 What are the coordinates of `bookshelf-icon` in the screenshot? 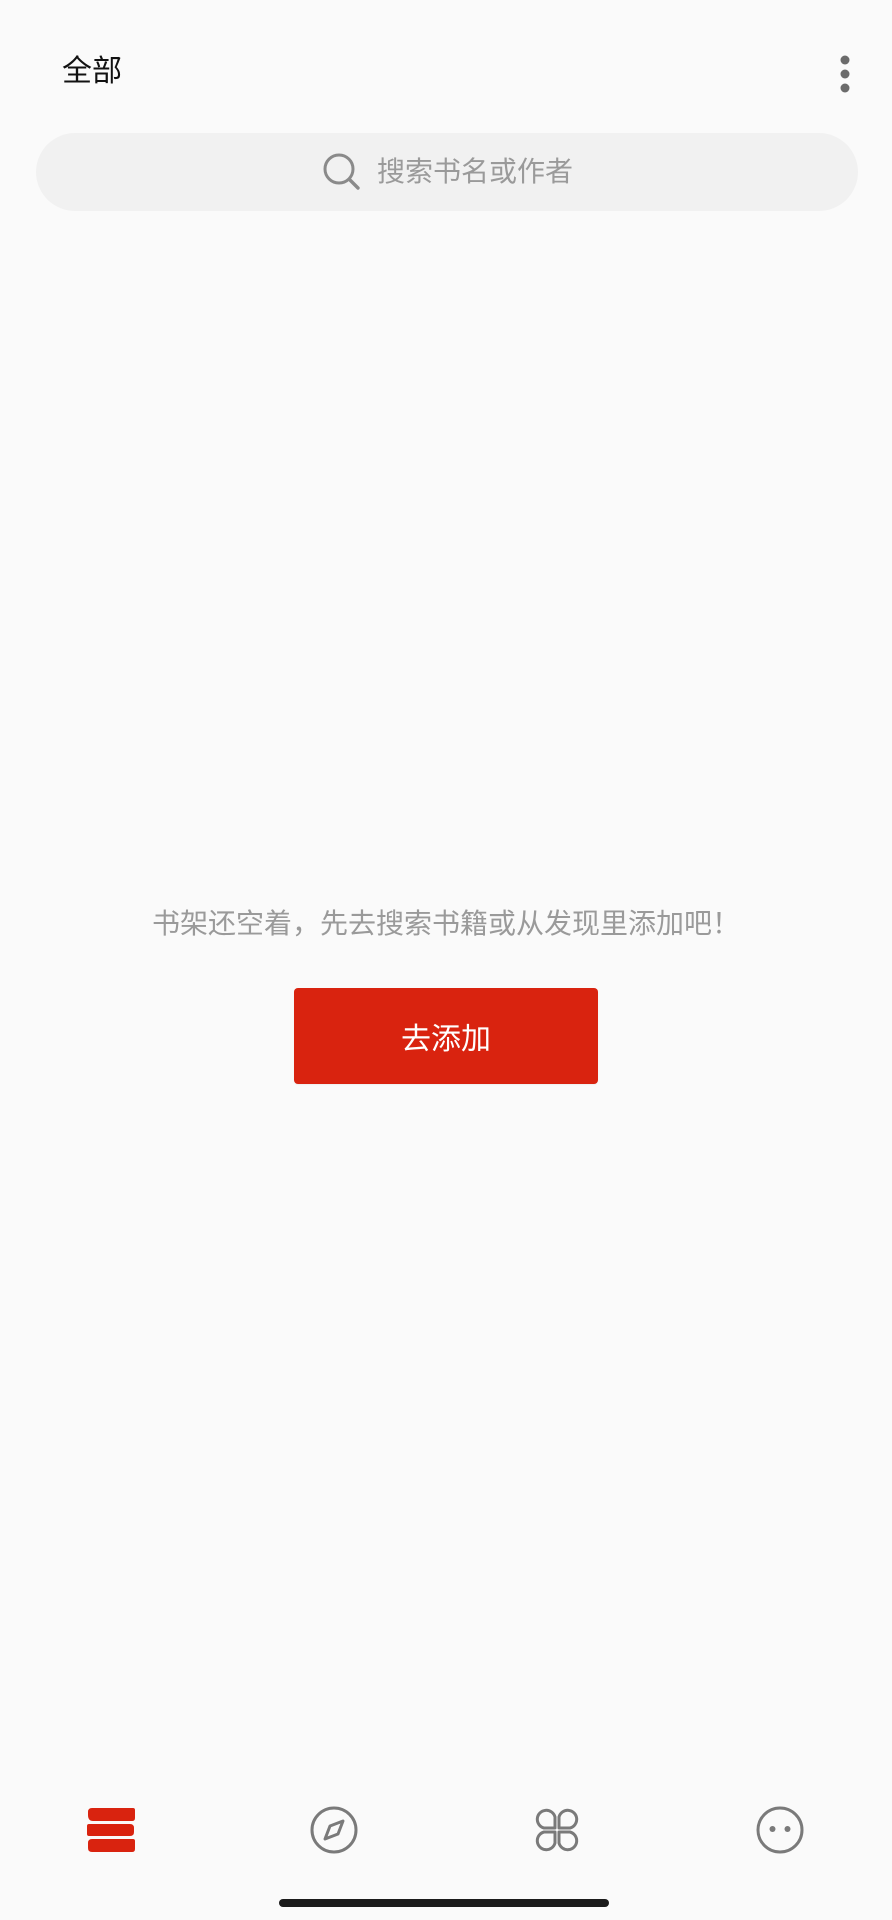 It's located at (111, 1830).